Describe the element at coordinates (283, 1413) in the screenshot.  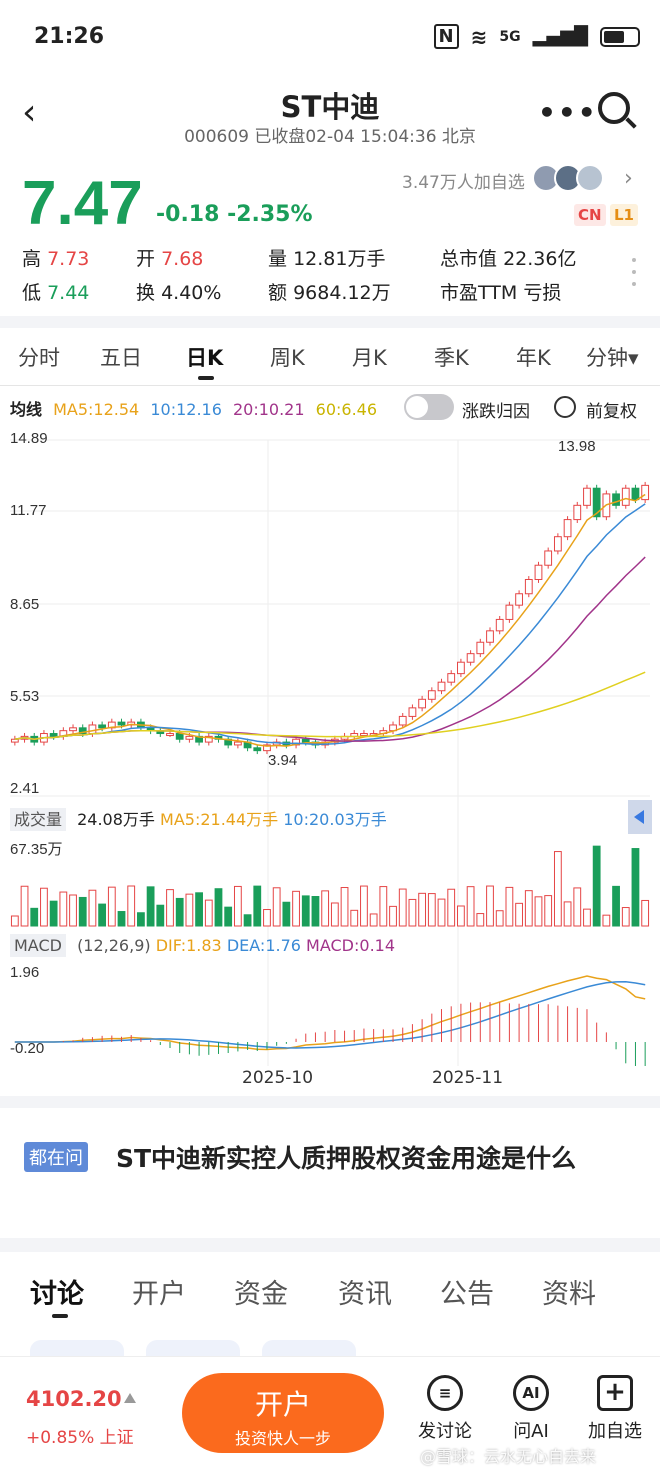
I see `open-account-button: 开户 投资快人一步` at that location.